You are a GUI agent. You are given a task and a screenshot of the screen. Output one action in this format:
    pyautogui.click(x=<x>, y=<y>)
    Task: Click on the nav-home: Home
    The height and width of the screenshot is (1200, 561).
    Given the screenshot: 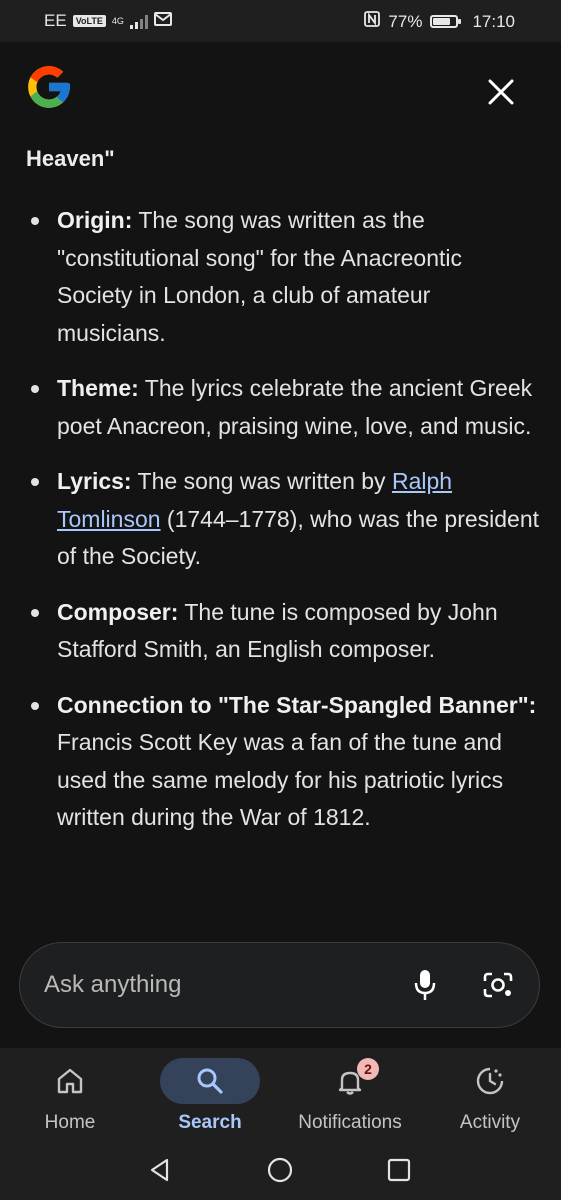 What is the action you would take?
    pyautogui.click(x=70, y=1094)
    